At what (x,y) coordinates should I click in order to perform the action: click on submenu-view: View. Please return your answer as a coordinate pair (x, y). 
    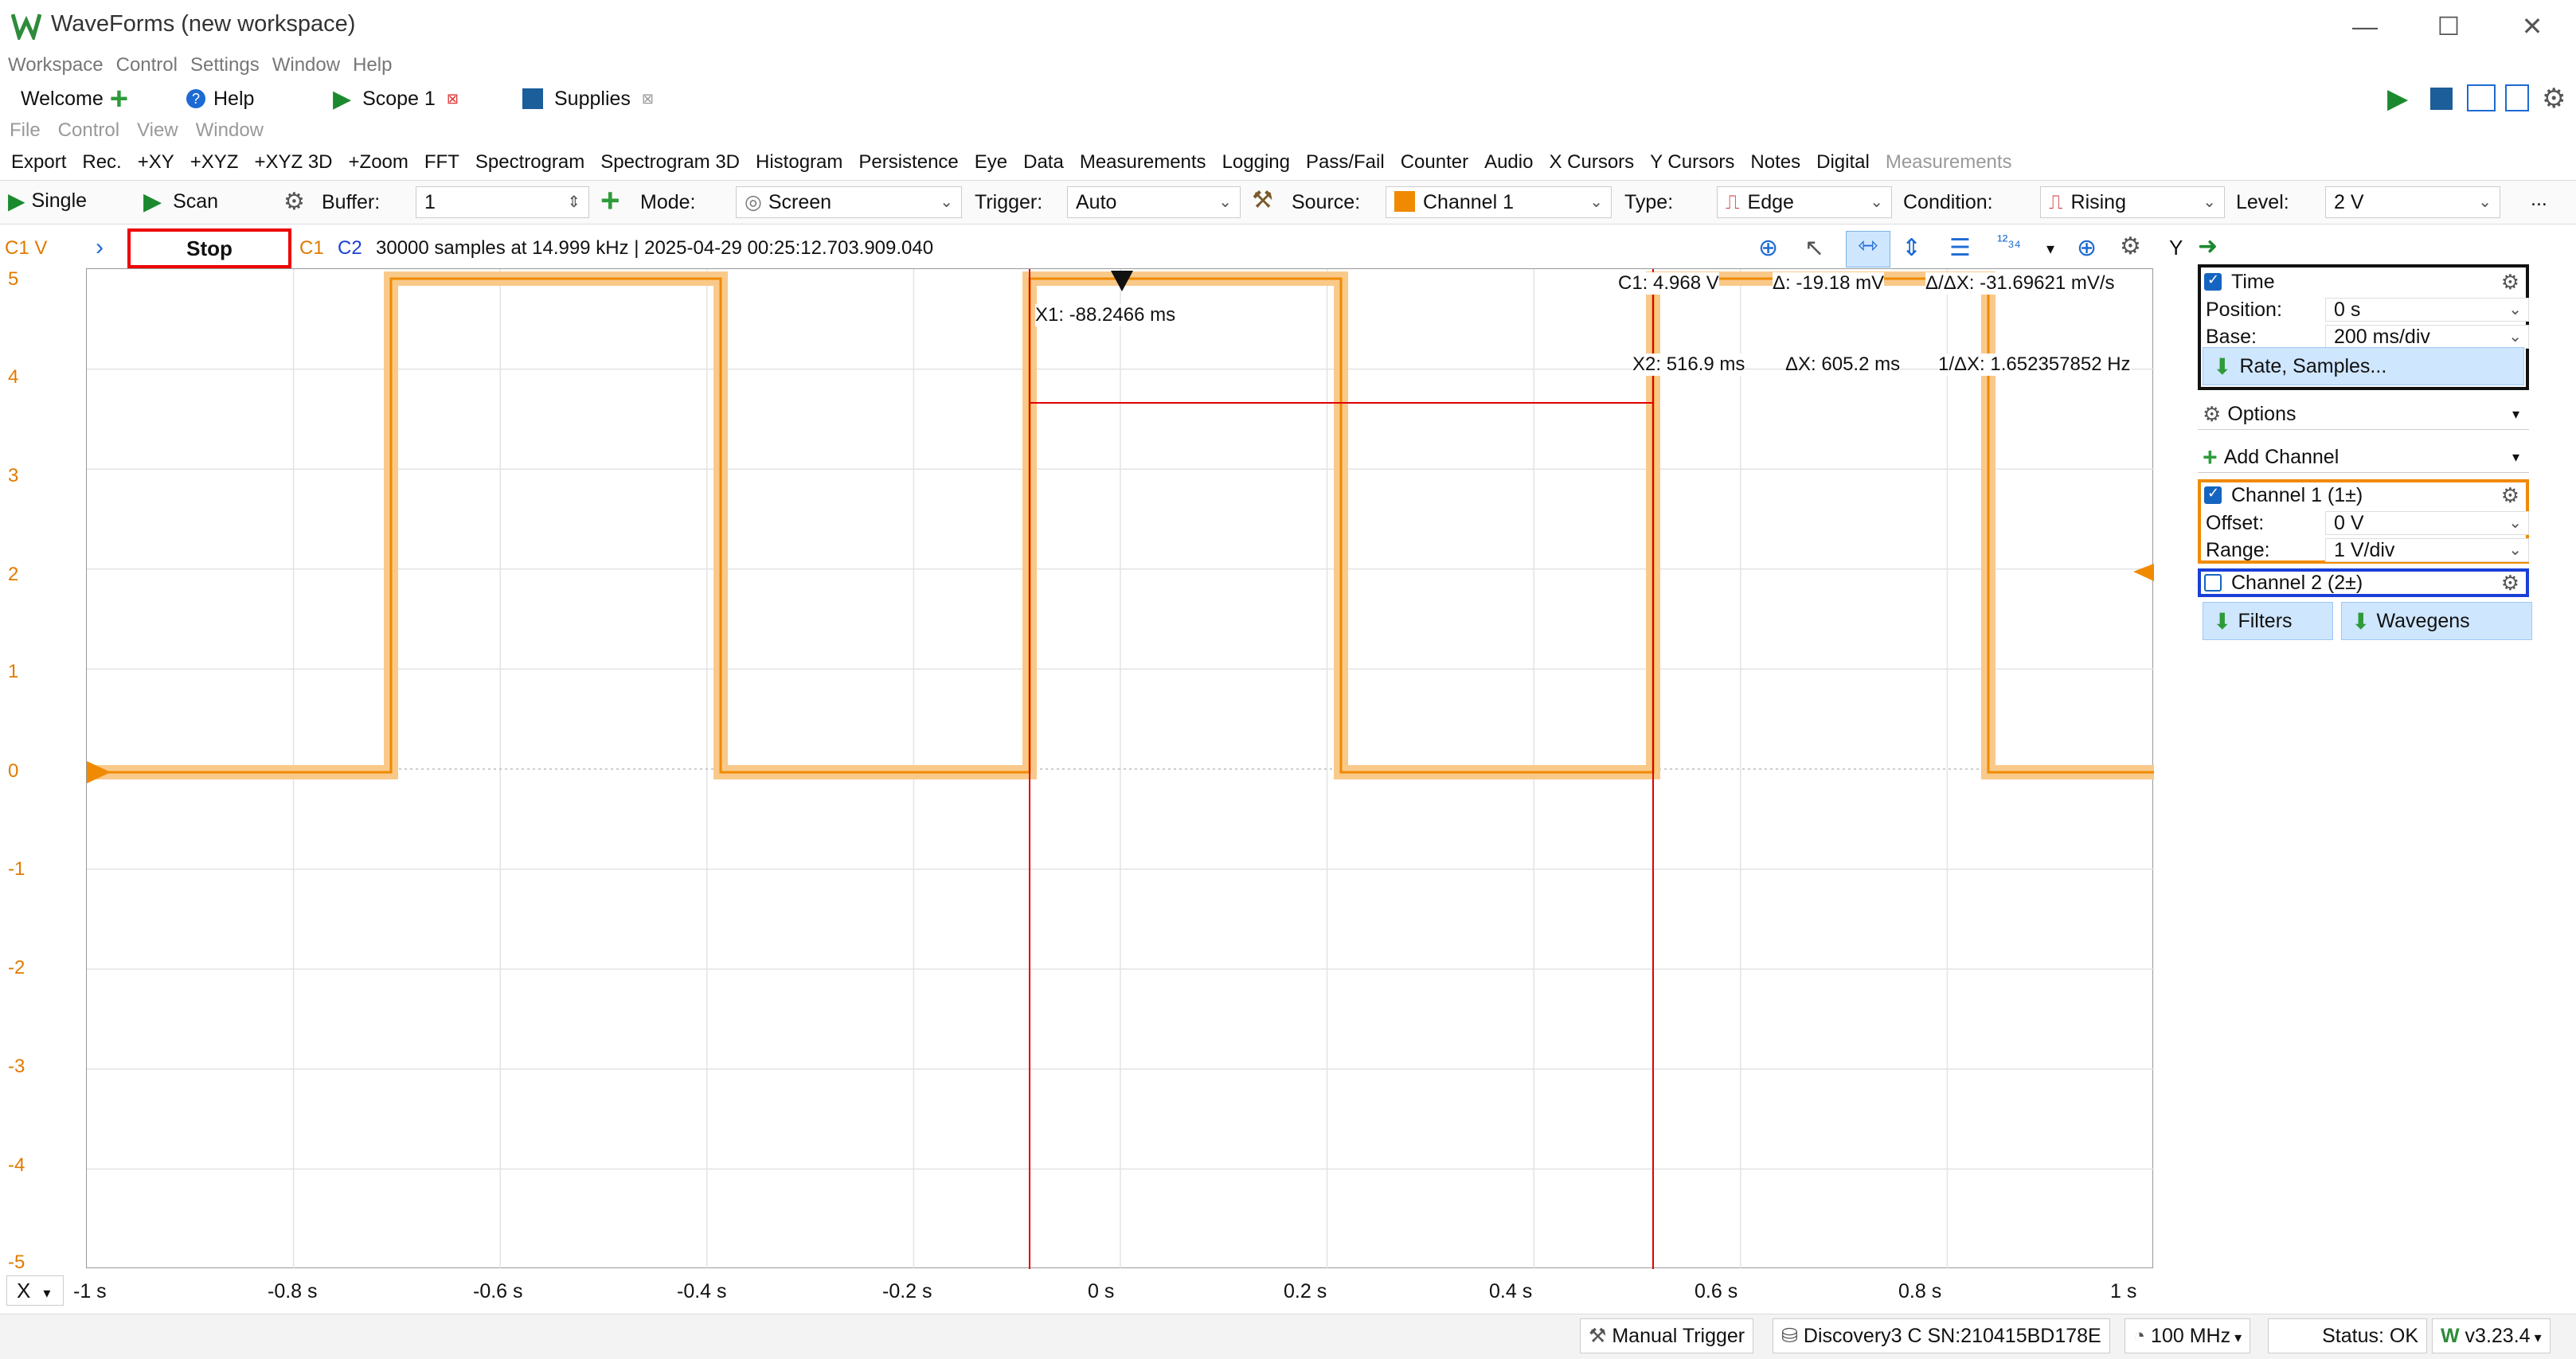
    Looking at the image, I should click on (158, 130).